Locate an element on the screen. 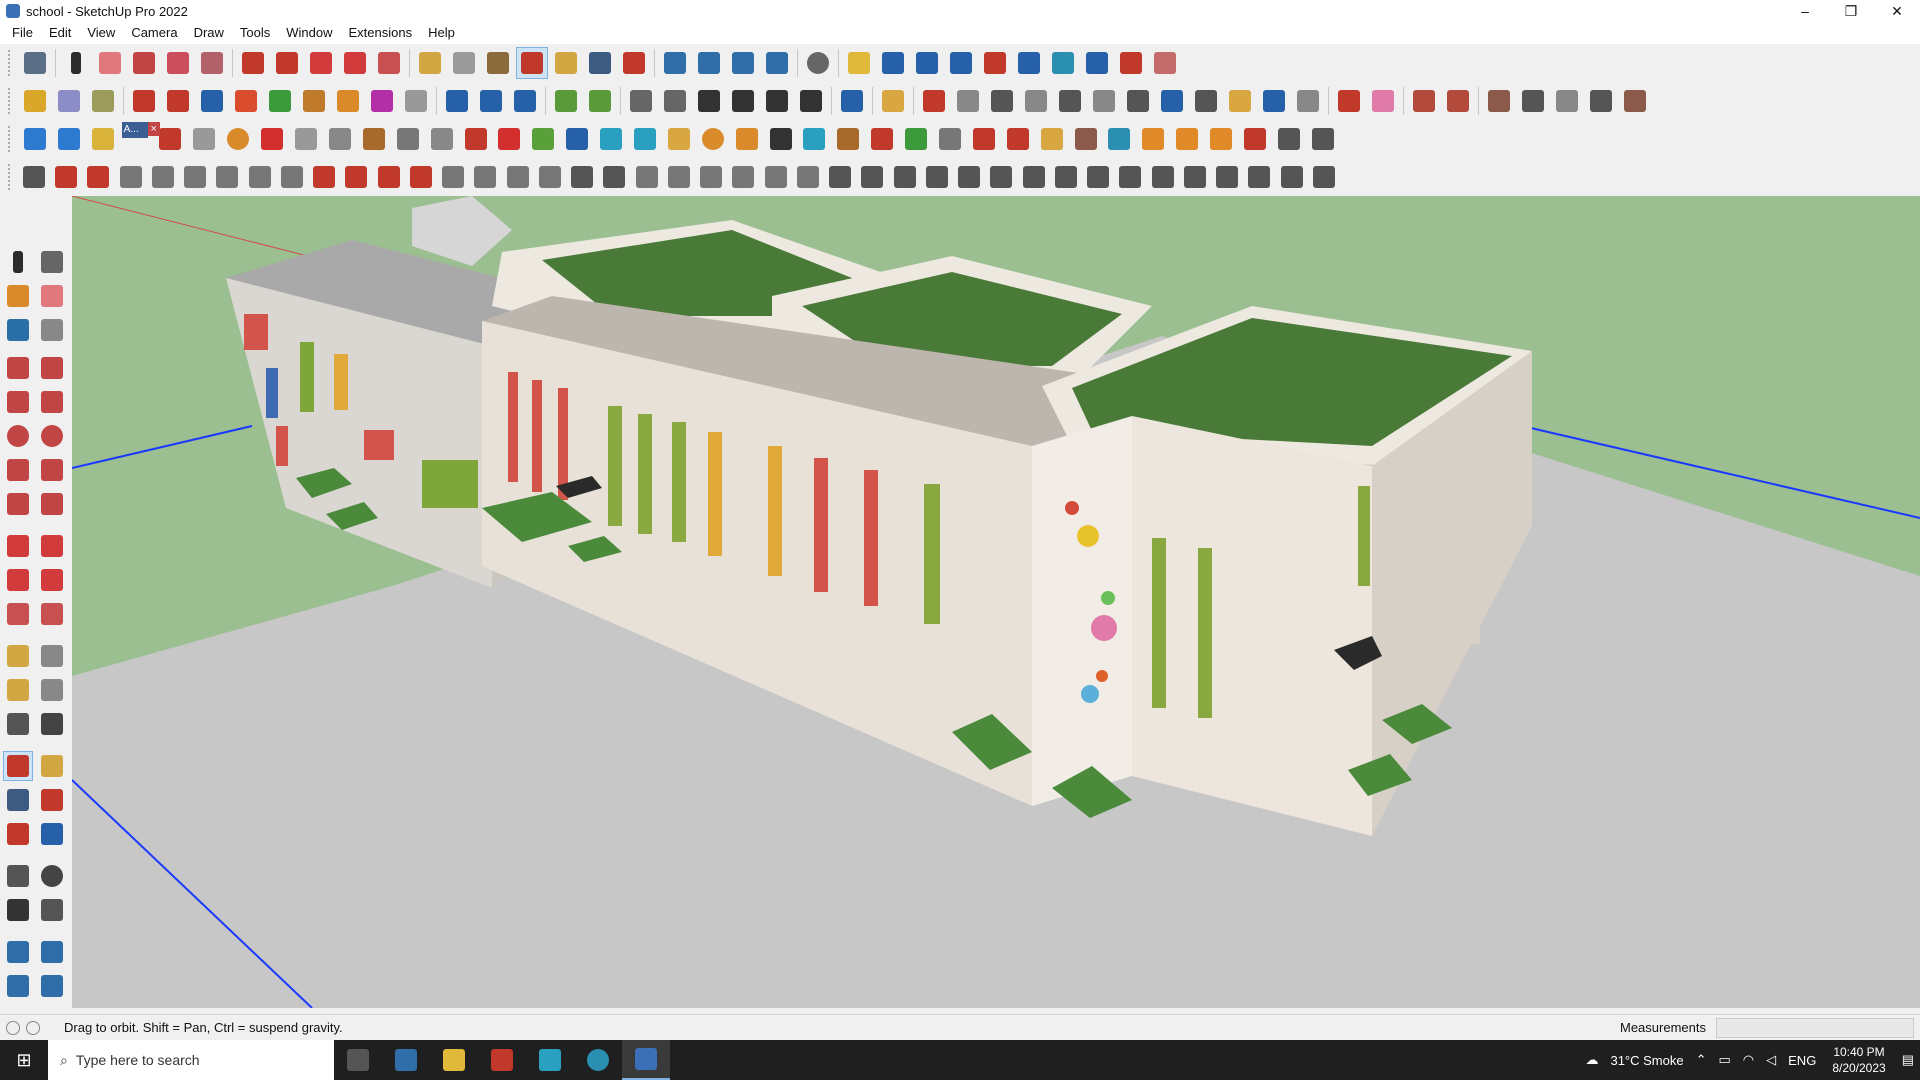 The width and height of the screenshot is (1920, 1080). shape-2-icon is located at coordinates (1002, 101).